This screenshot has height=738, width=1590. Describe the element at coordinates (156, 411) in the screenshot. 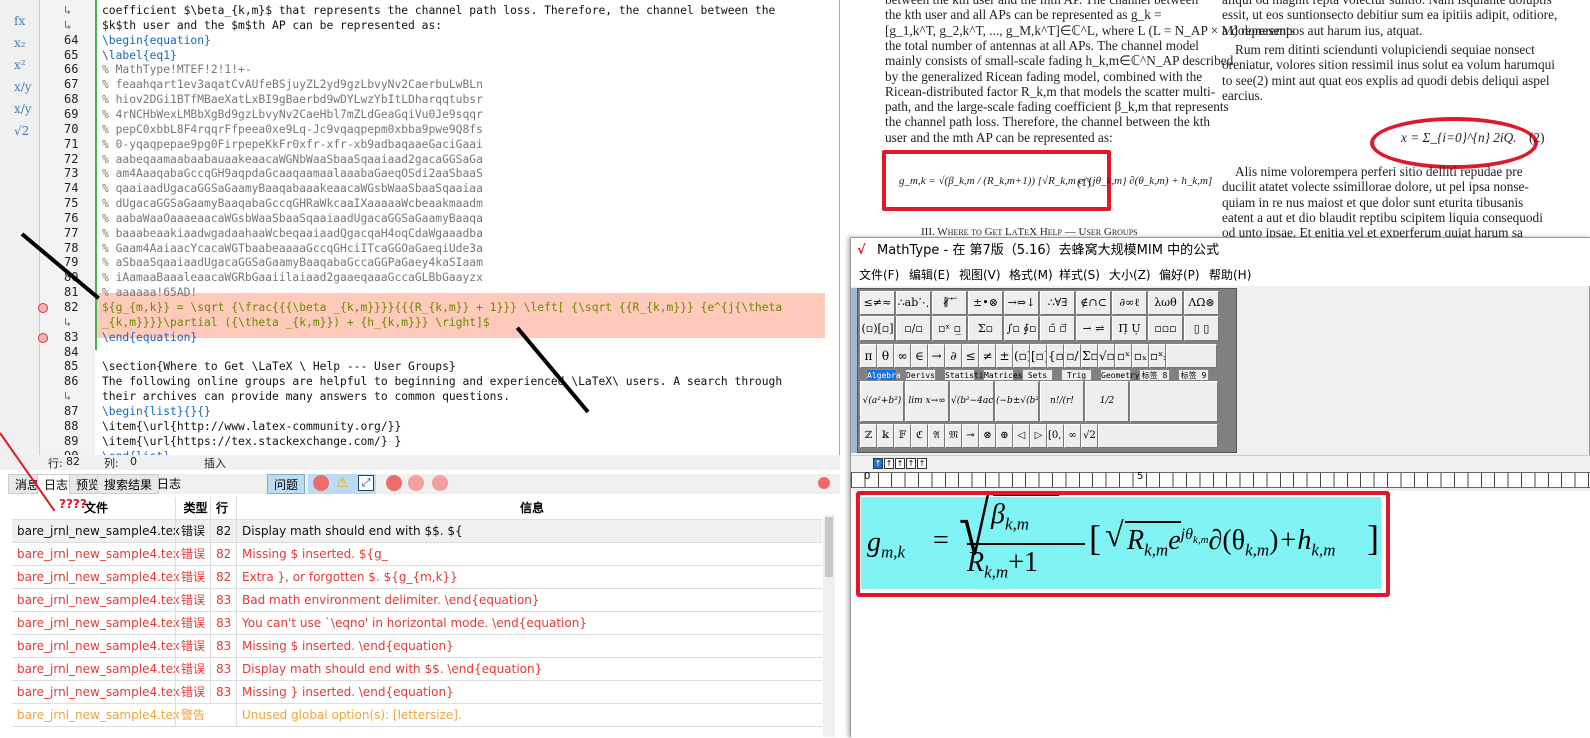

I see `code-line: \begin{list}{}{}` at that location.